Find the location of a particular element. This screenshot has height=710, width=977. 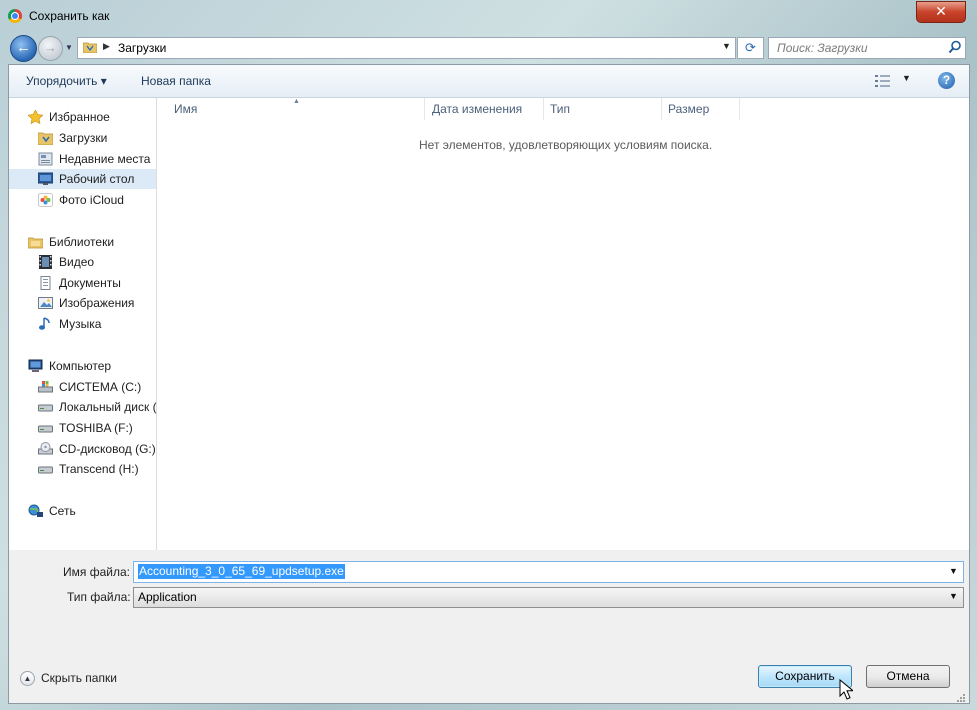

sidebar-item-icloud-photos: Фото iCloud is located at coordinates (82, 200).